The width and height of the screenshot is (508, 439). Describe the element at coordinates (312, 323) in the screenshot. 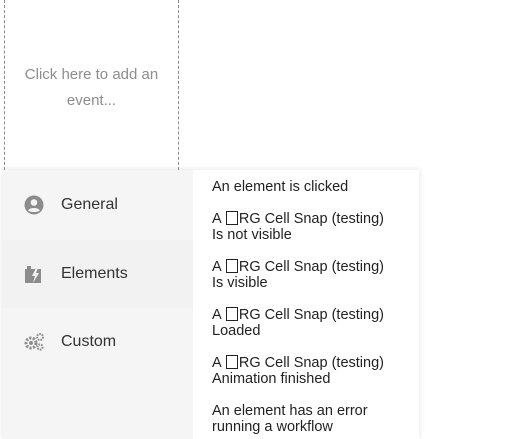

I see `event-loaded: A RG Cell Snap (testing) Loaded` at that location.